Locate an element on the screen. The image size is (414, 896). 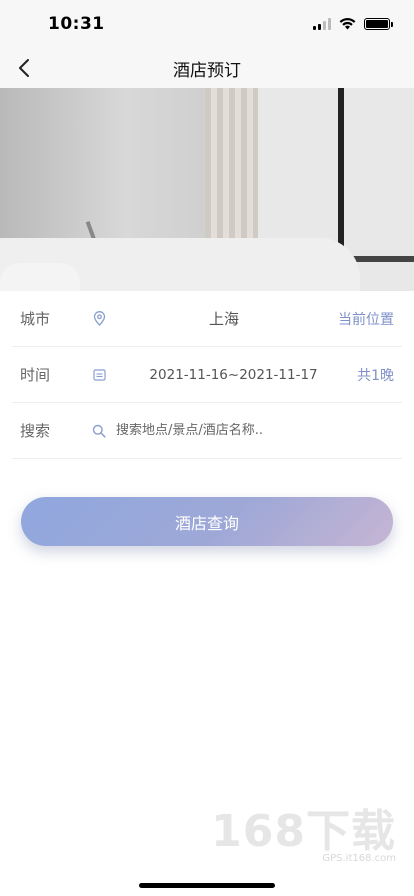
page-title: 酒店预订 is located at coordinates (207, 70).